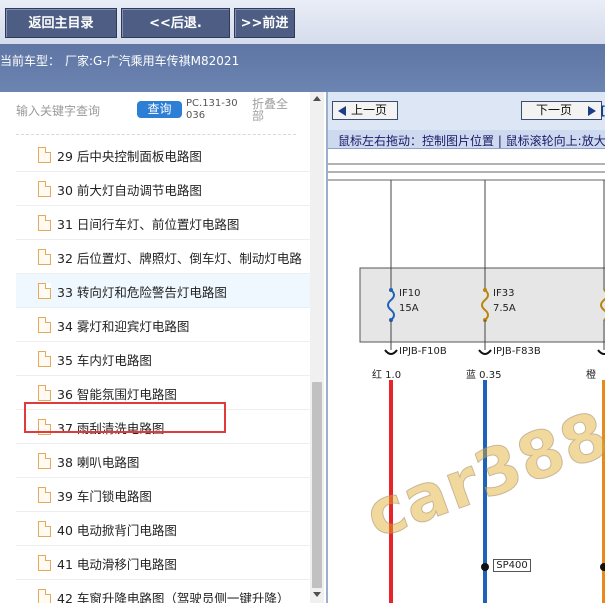  Describe the element at coordinates (98, 462) in the screenshot. I see `list-item-label: 38 喇叭电路图` at that location.